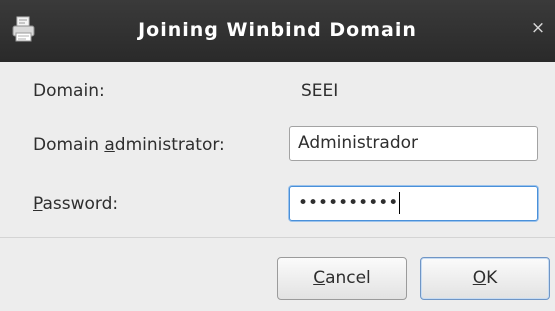 The height and width of the screenshot is (311, 555). I want to click on cancel-button: Cancel, so click(342, 278).